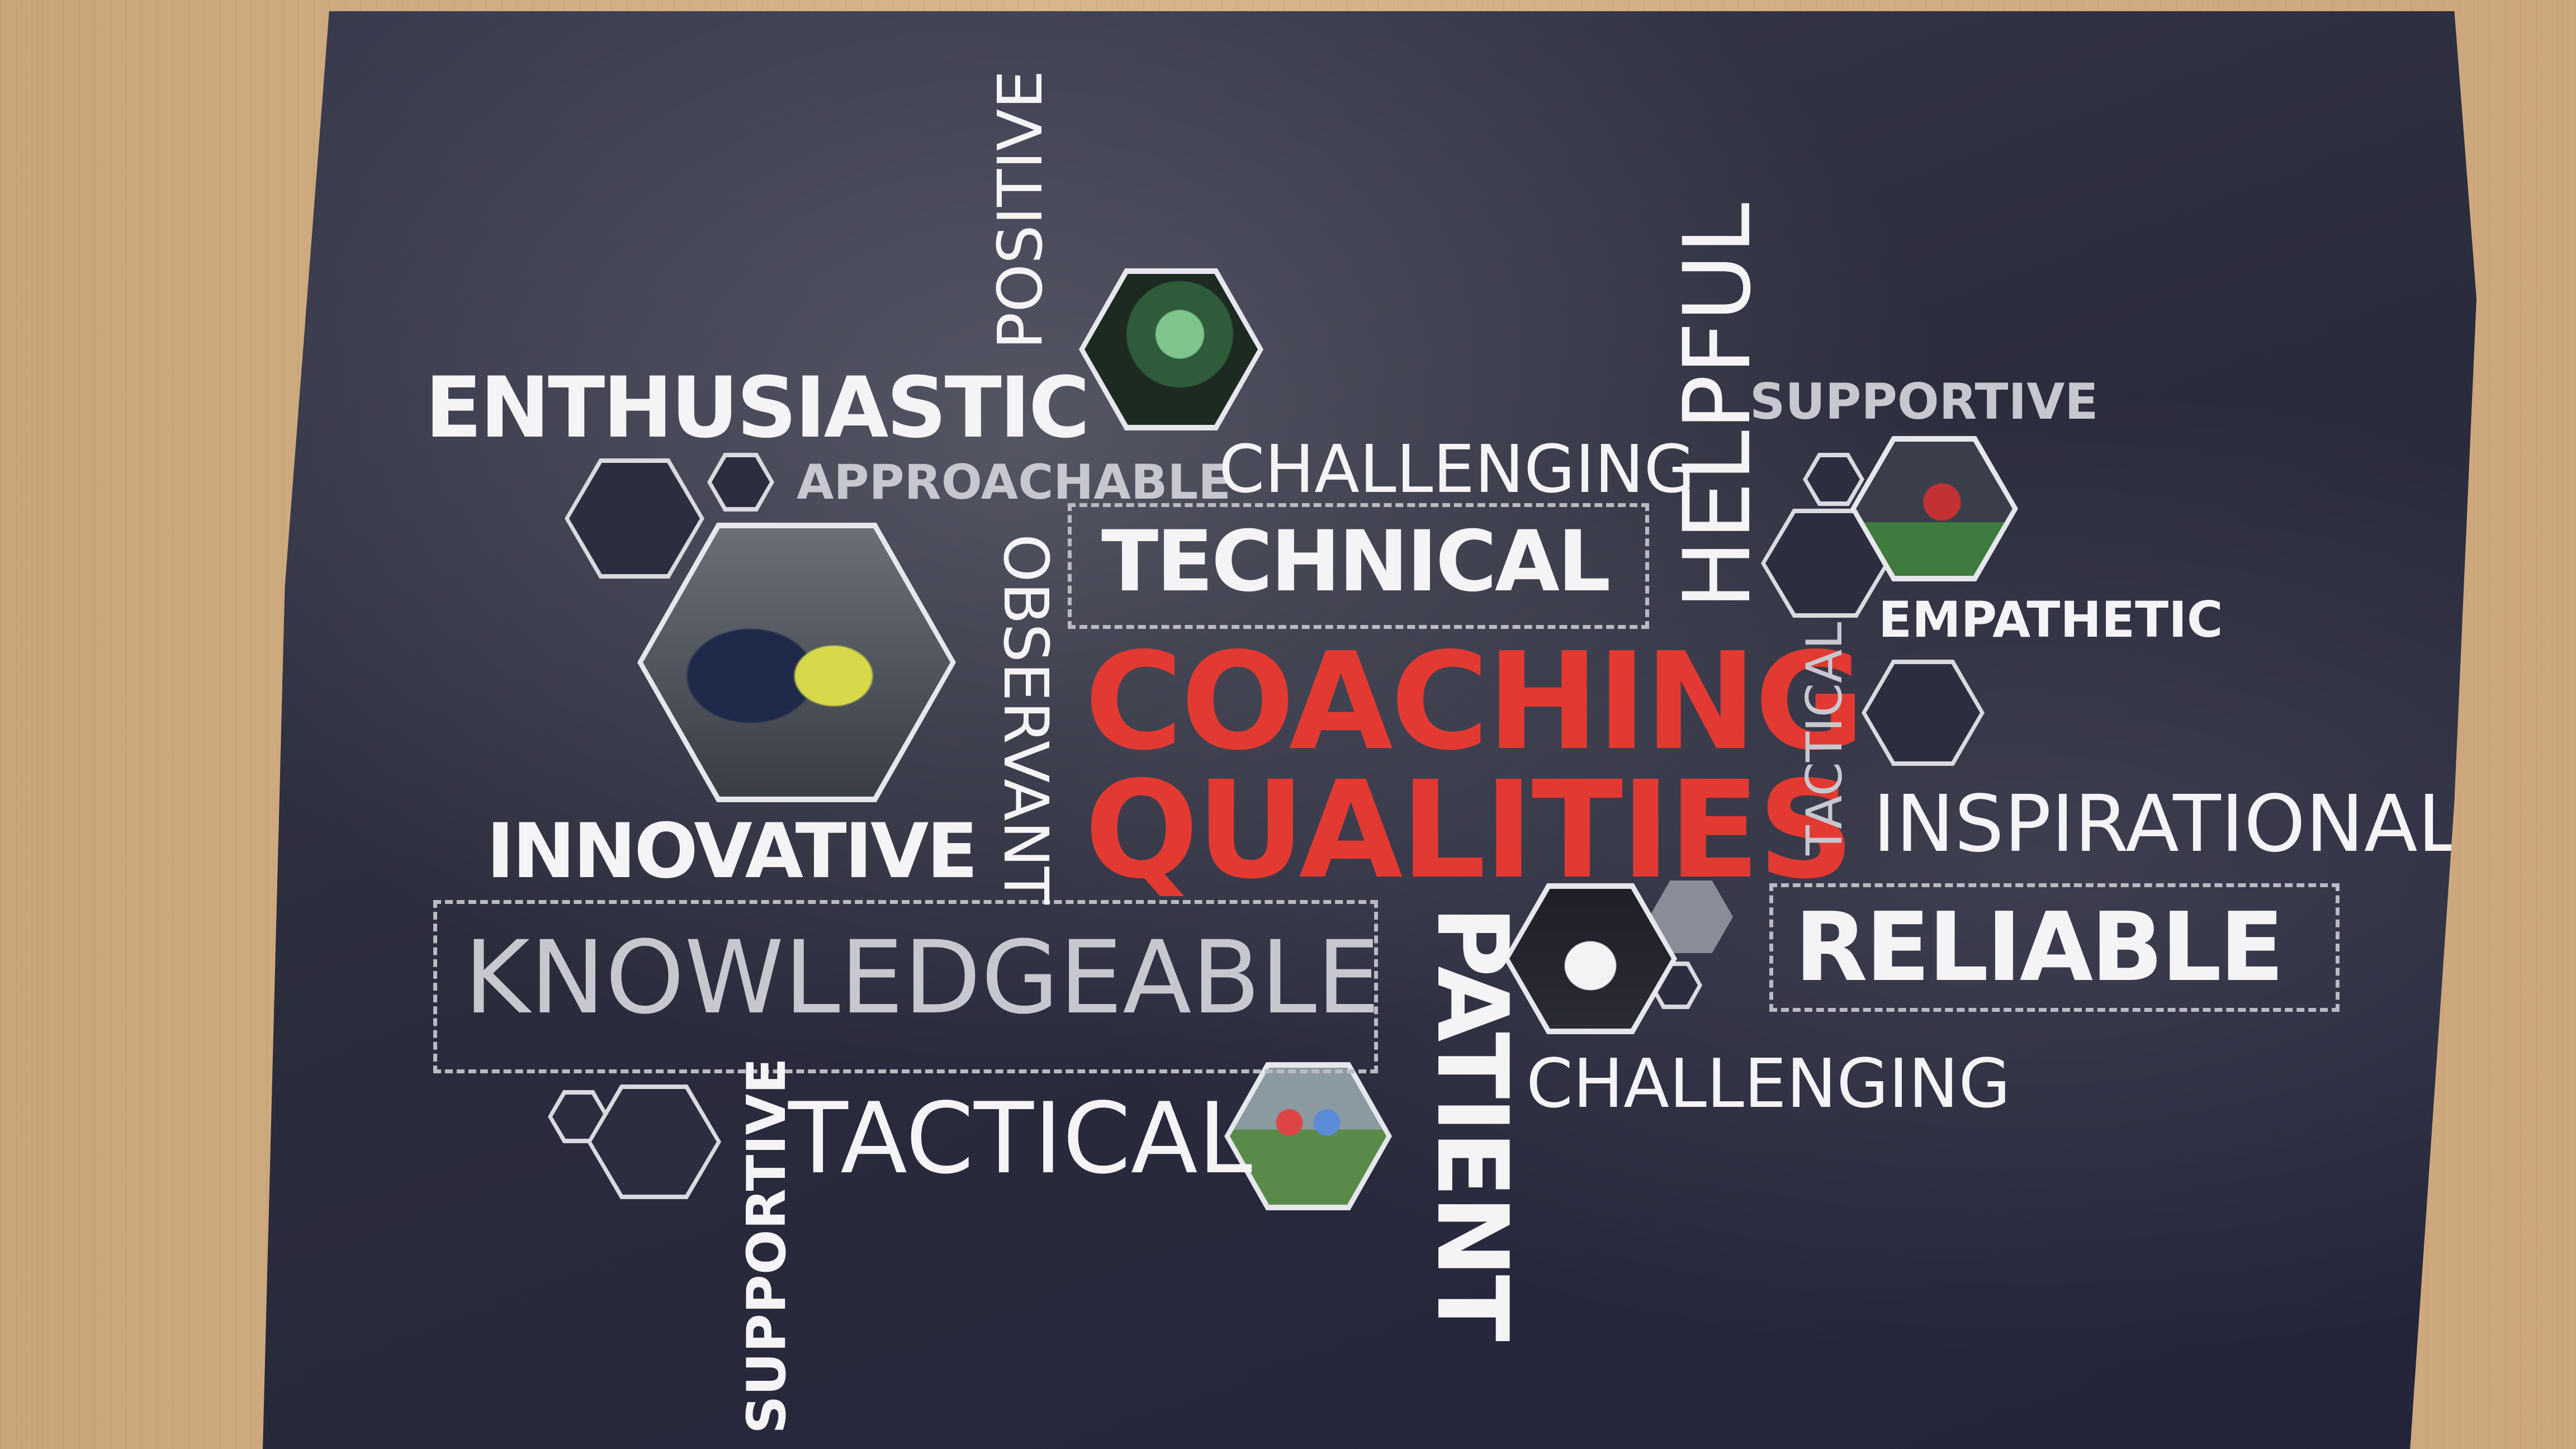  I want to click on word-empathetic: EMPATHETIC, so click(2050, 619).